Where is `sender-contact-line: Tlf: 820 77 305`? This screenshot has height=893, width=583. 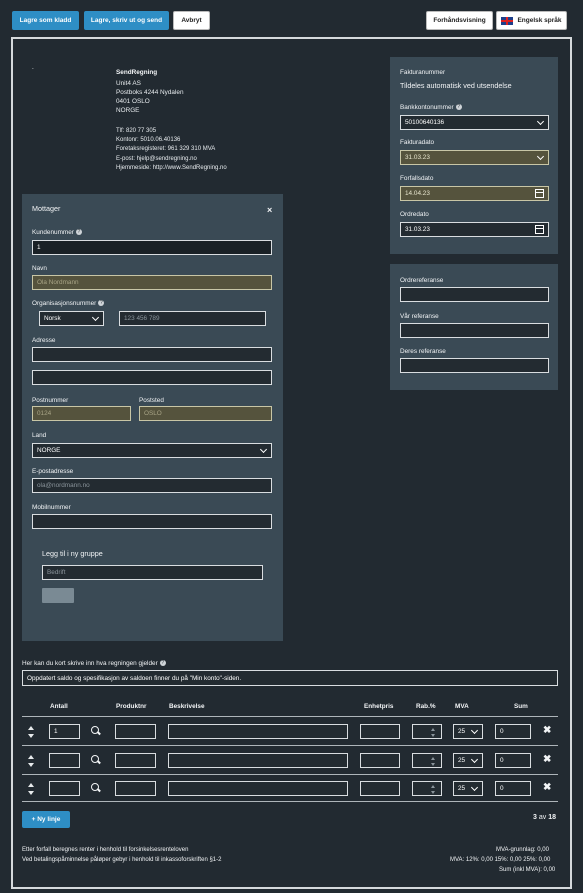
sender-contact-line: Tlf: 820 77 305 is located at coordinates (136, 131).